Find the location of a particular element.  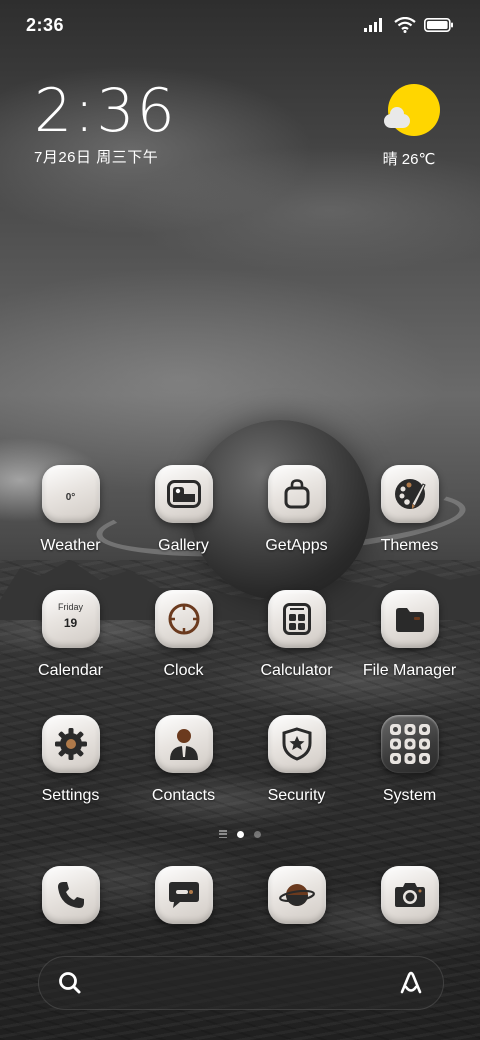

app-label: Clock is located at coordinates (183, 670).